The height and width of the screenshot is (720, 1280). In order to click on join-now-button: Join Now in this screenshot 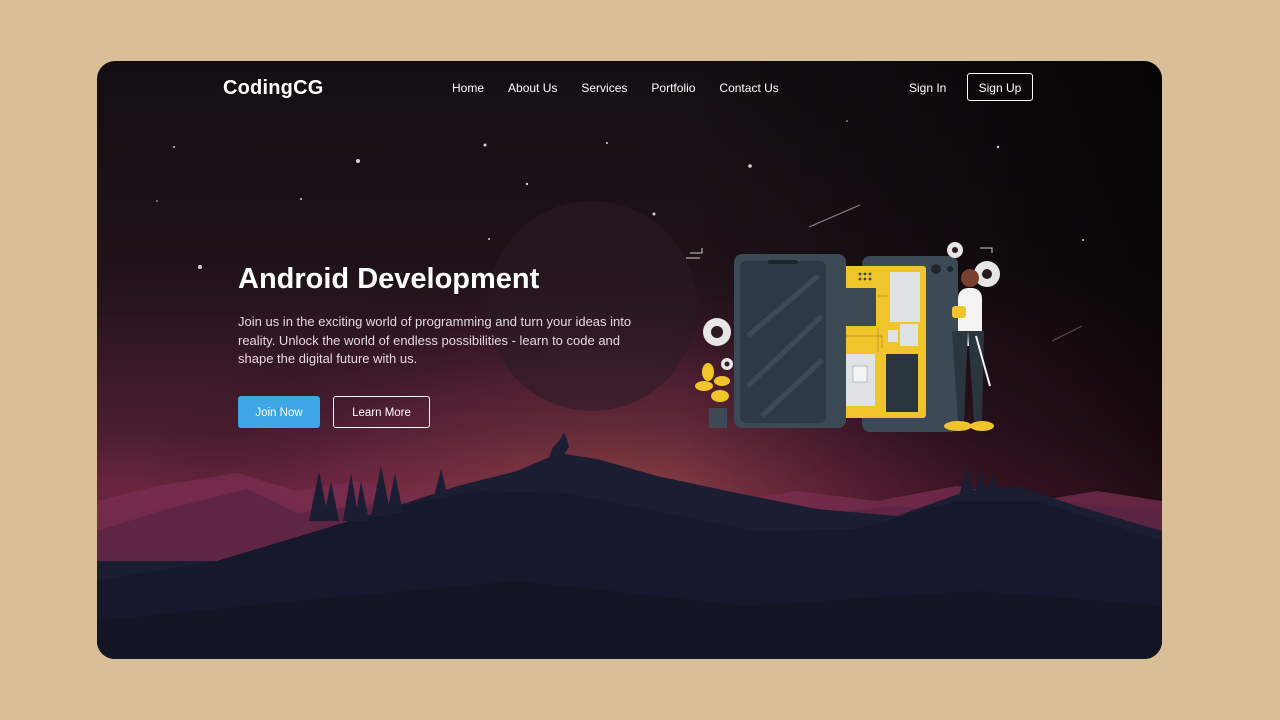, I will do `click(279, 412)`.